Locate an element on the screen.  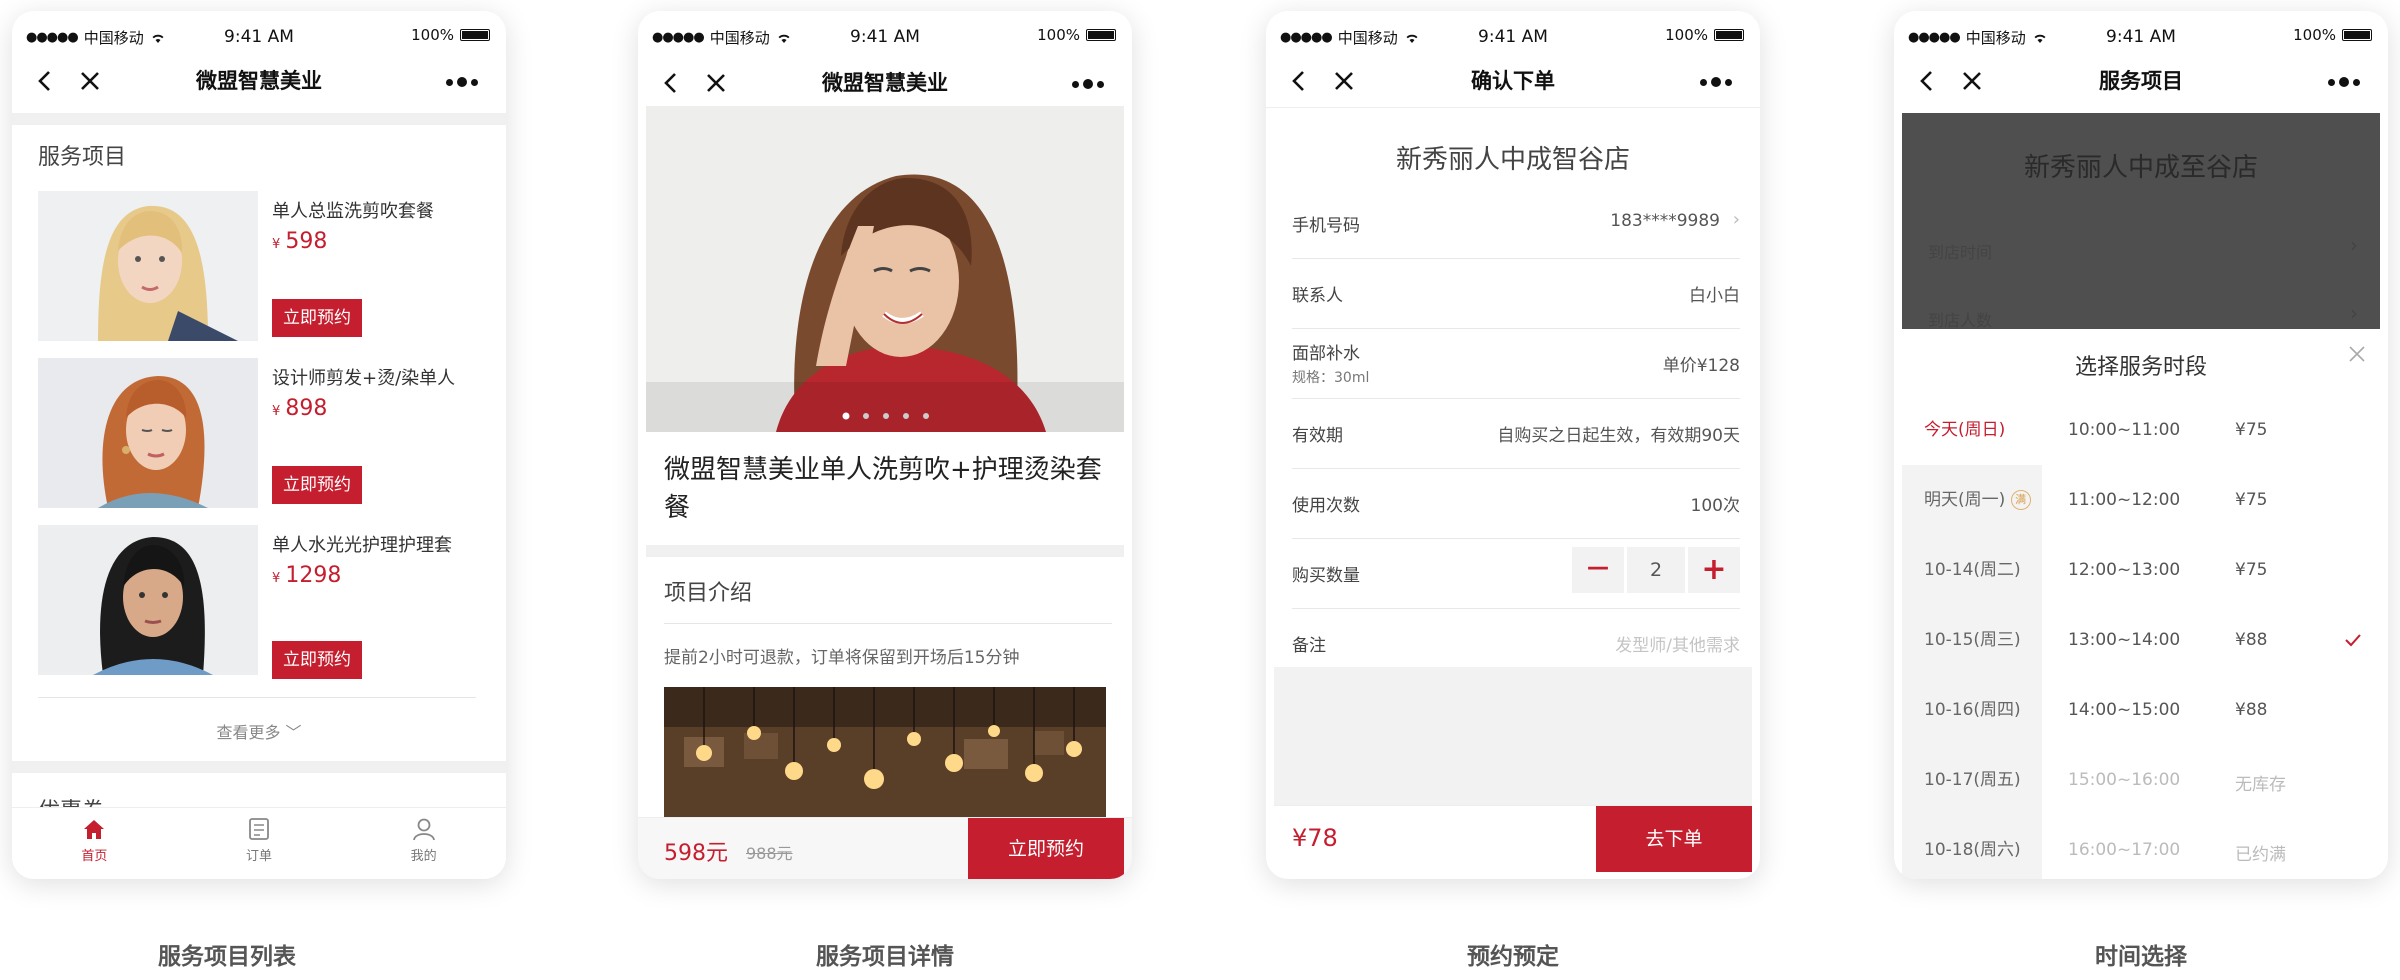
caption-service-detail: 服务项目详情 is located at coordinates (885, 957).